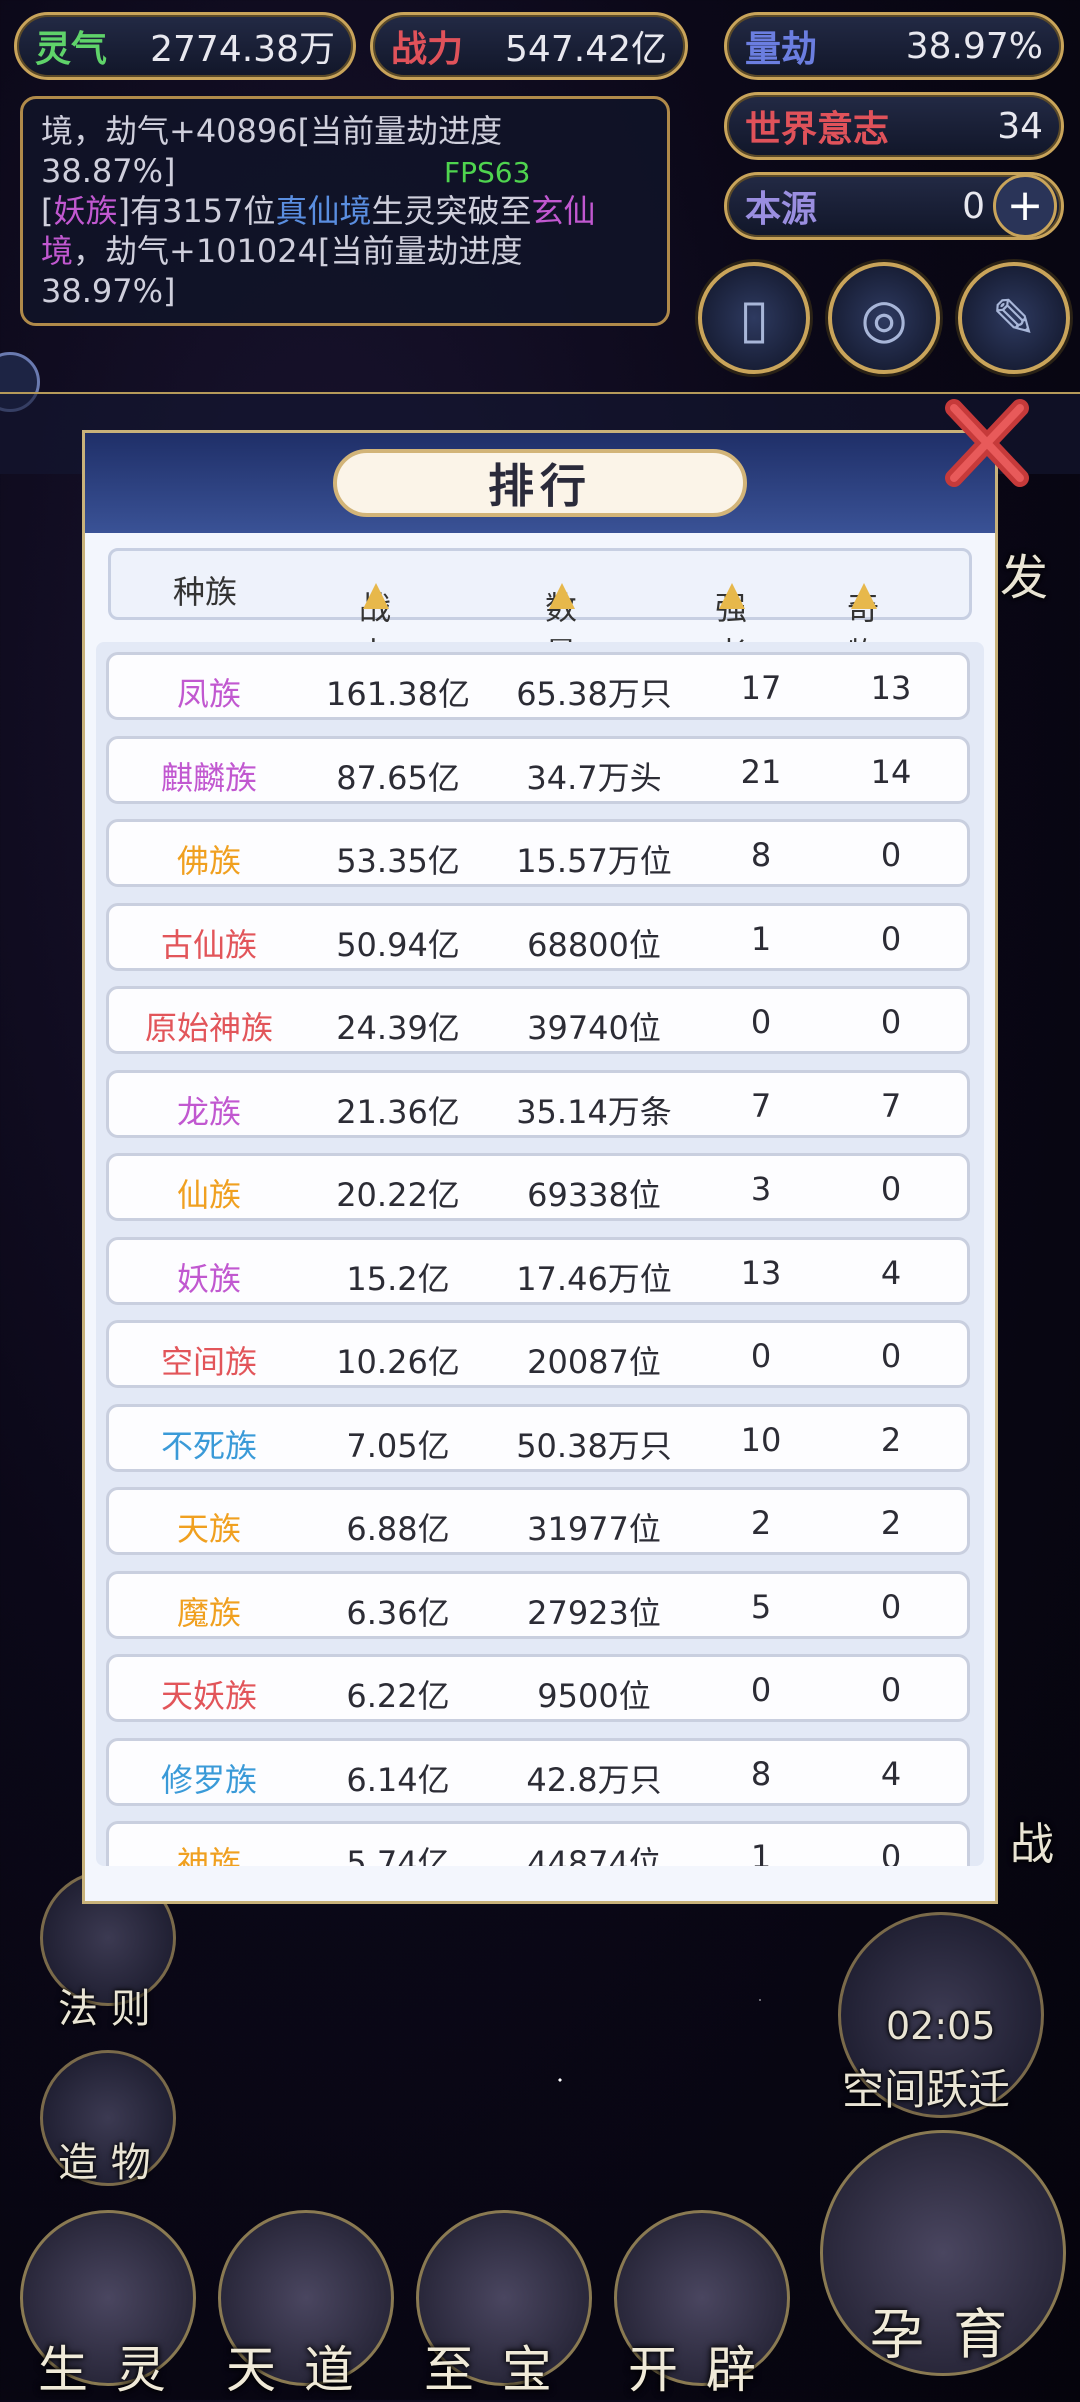 The width and height of the screenshot is (1080, 2402). What do you see at coordinates (71, 49) in the screenshot?
I see `lingqi-label: 灵气` at bounding box center [71, 49].